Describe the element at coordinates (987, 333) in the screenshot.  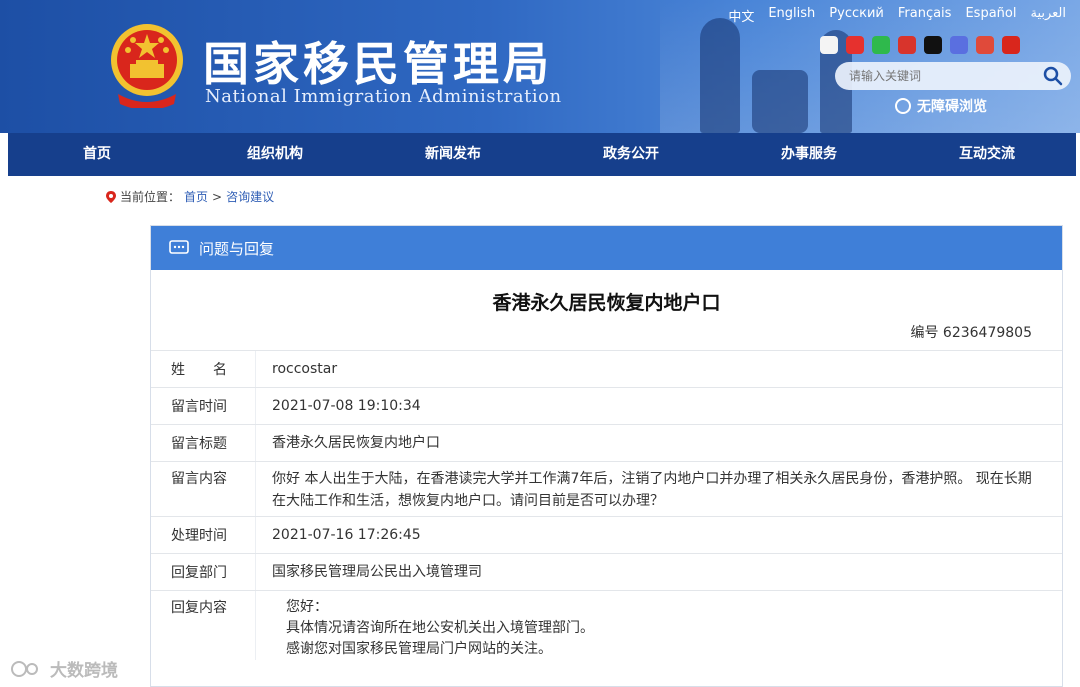
I see `message-number-value: 6236479805` at that location.